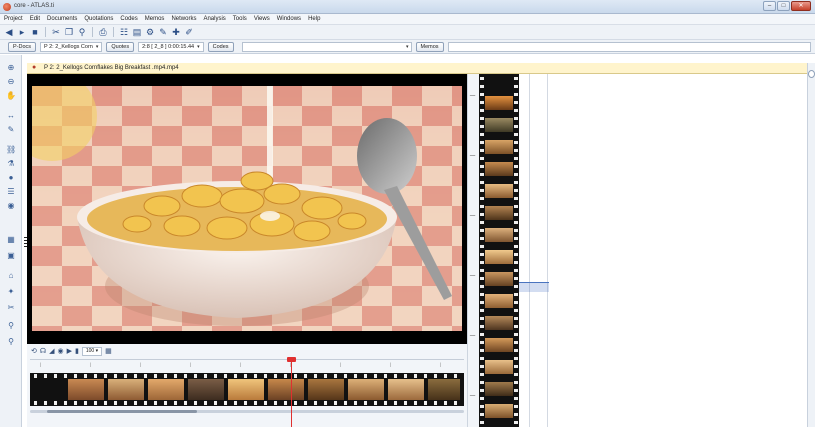  Describe the element at coordinates (534, 287) in the screenshot. I see `quotation-bracket` at that location.